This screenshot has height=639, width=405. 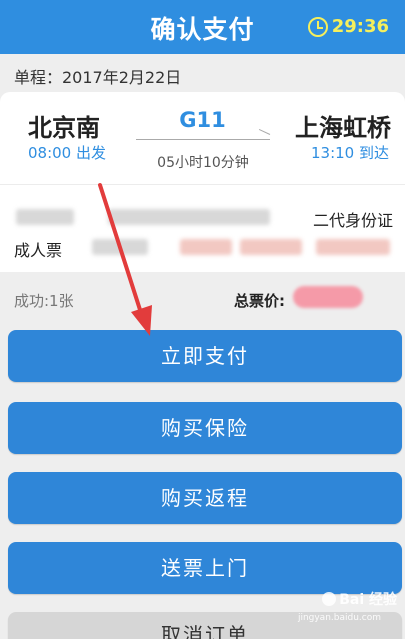 I want to click on trip-date: 单程：2017年2月22日, so click(x=202, y=73).